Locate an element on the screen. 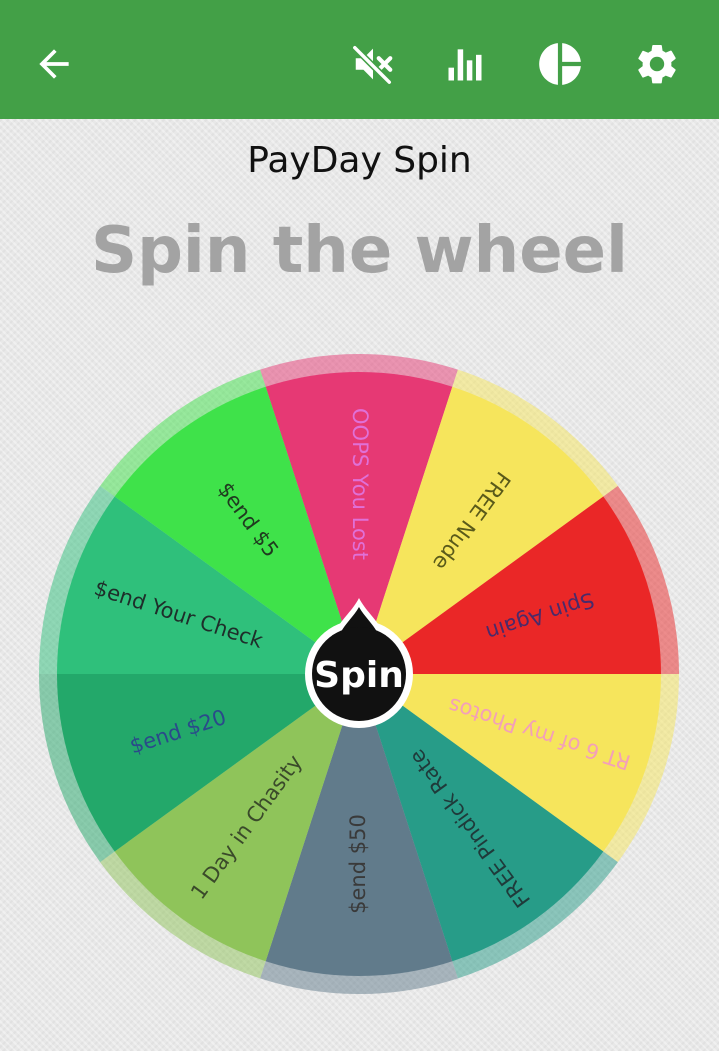 The image size is (719, 1051). history-button is located at coordinates (560, 64).